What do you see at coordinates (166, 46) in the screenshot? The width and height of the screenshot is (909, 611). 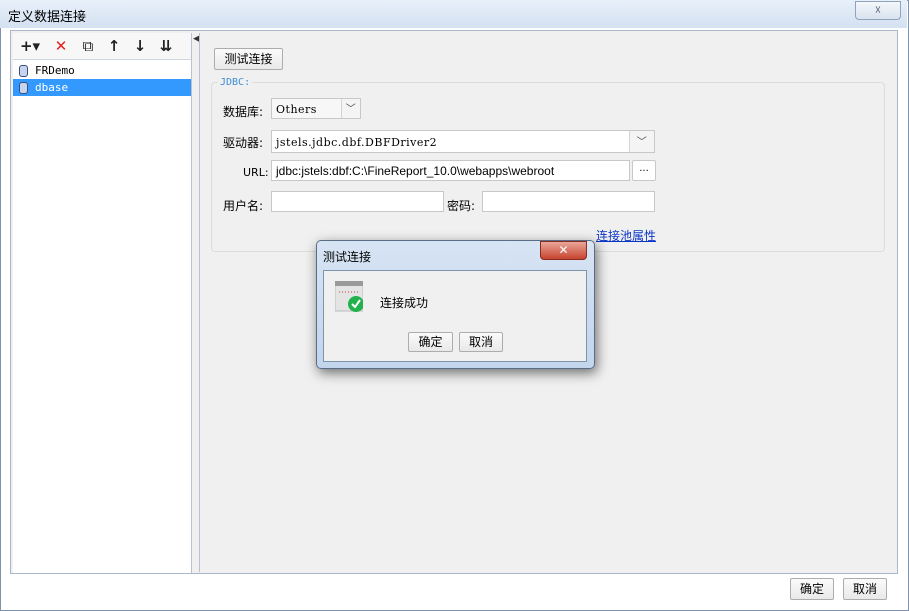 I see `sort-icon: ⇊` at bounding box center [166, 46].